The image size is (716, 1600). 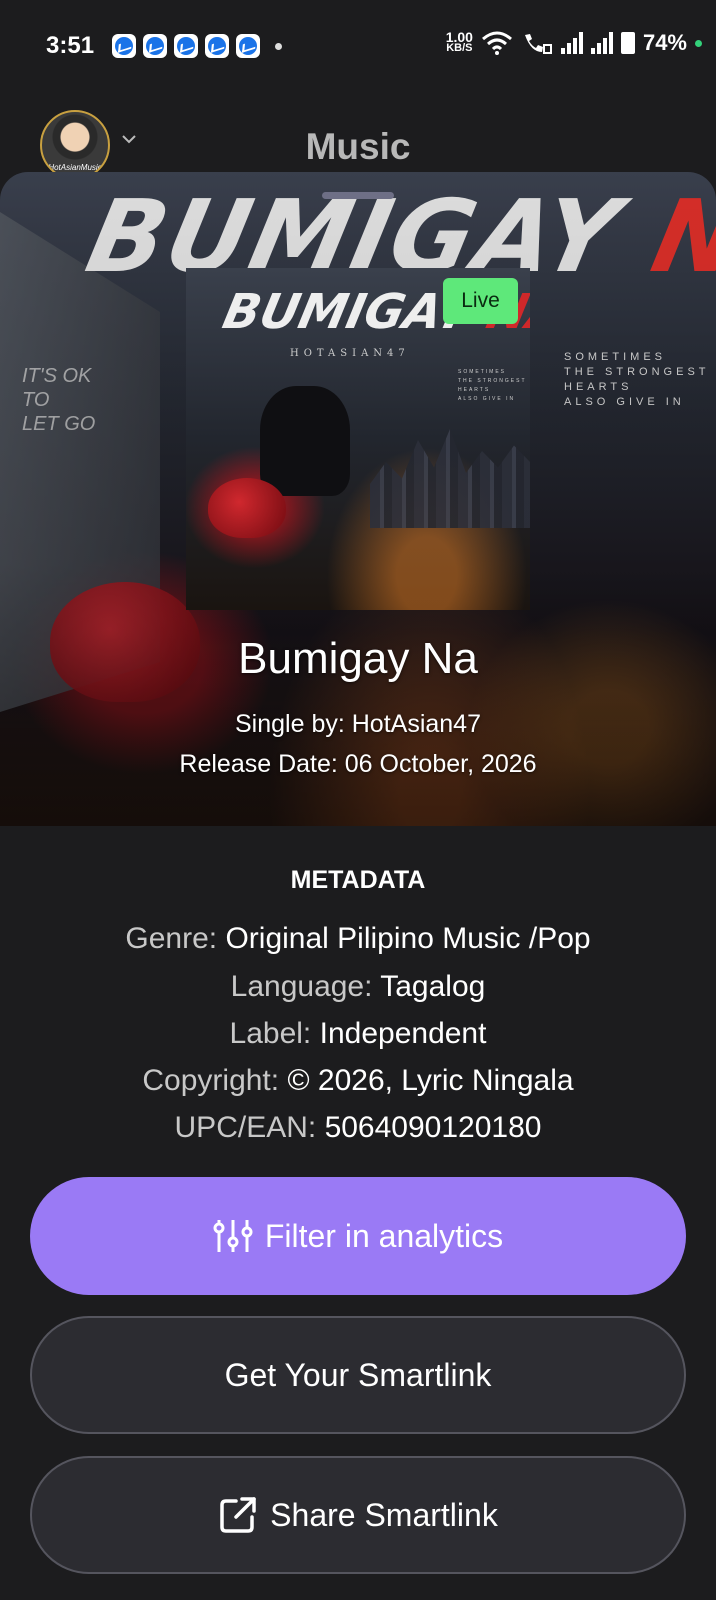 I want to click on metadata-upc: UPC/EAN: 5064090120180, so click(x=358, y=1127).